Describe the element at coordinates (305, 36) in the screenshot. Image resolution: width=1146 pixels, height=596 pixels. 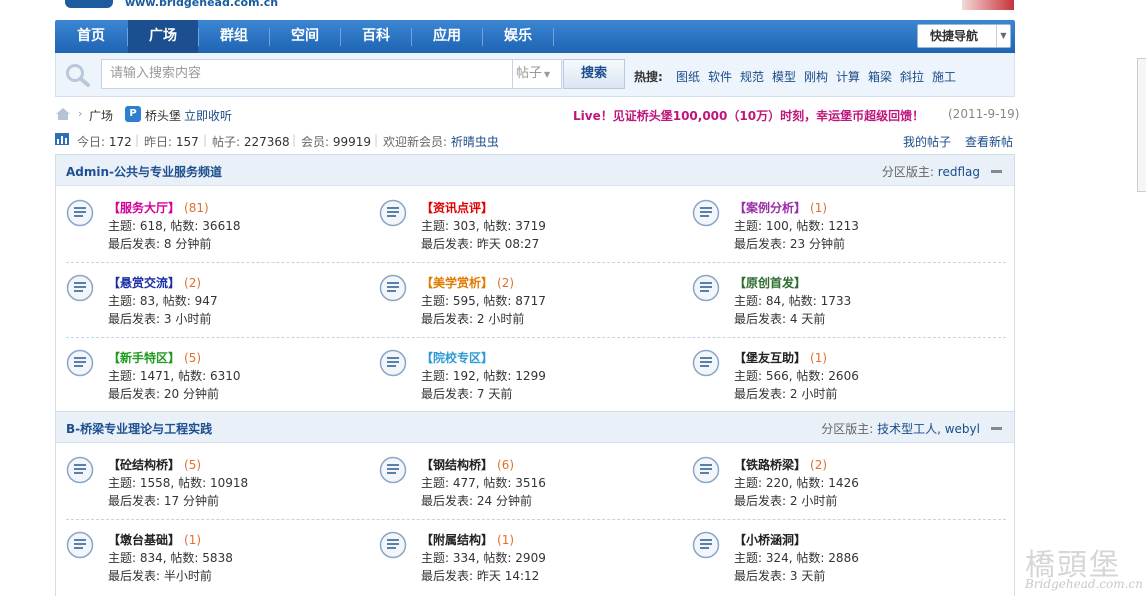
I see `nav-space: 空间` at that location.